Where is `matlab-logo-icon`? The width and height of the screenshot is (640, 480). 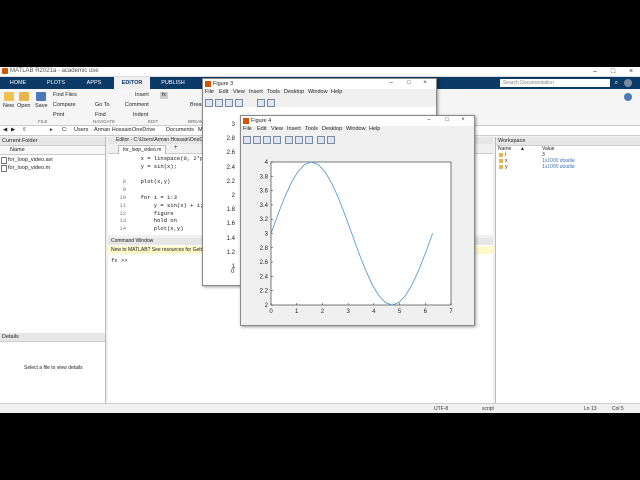 matlab-logo-icon is located at coordinates (5, 71).